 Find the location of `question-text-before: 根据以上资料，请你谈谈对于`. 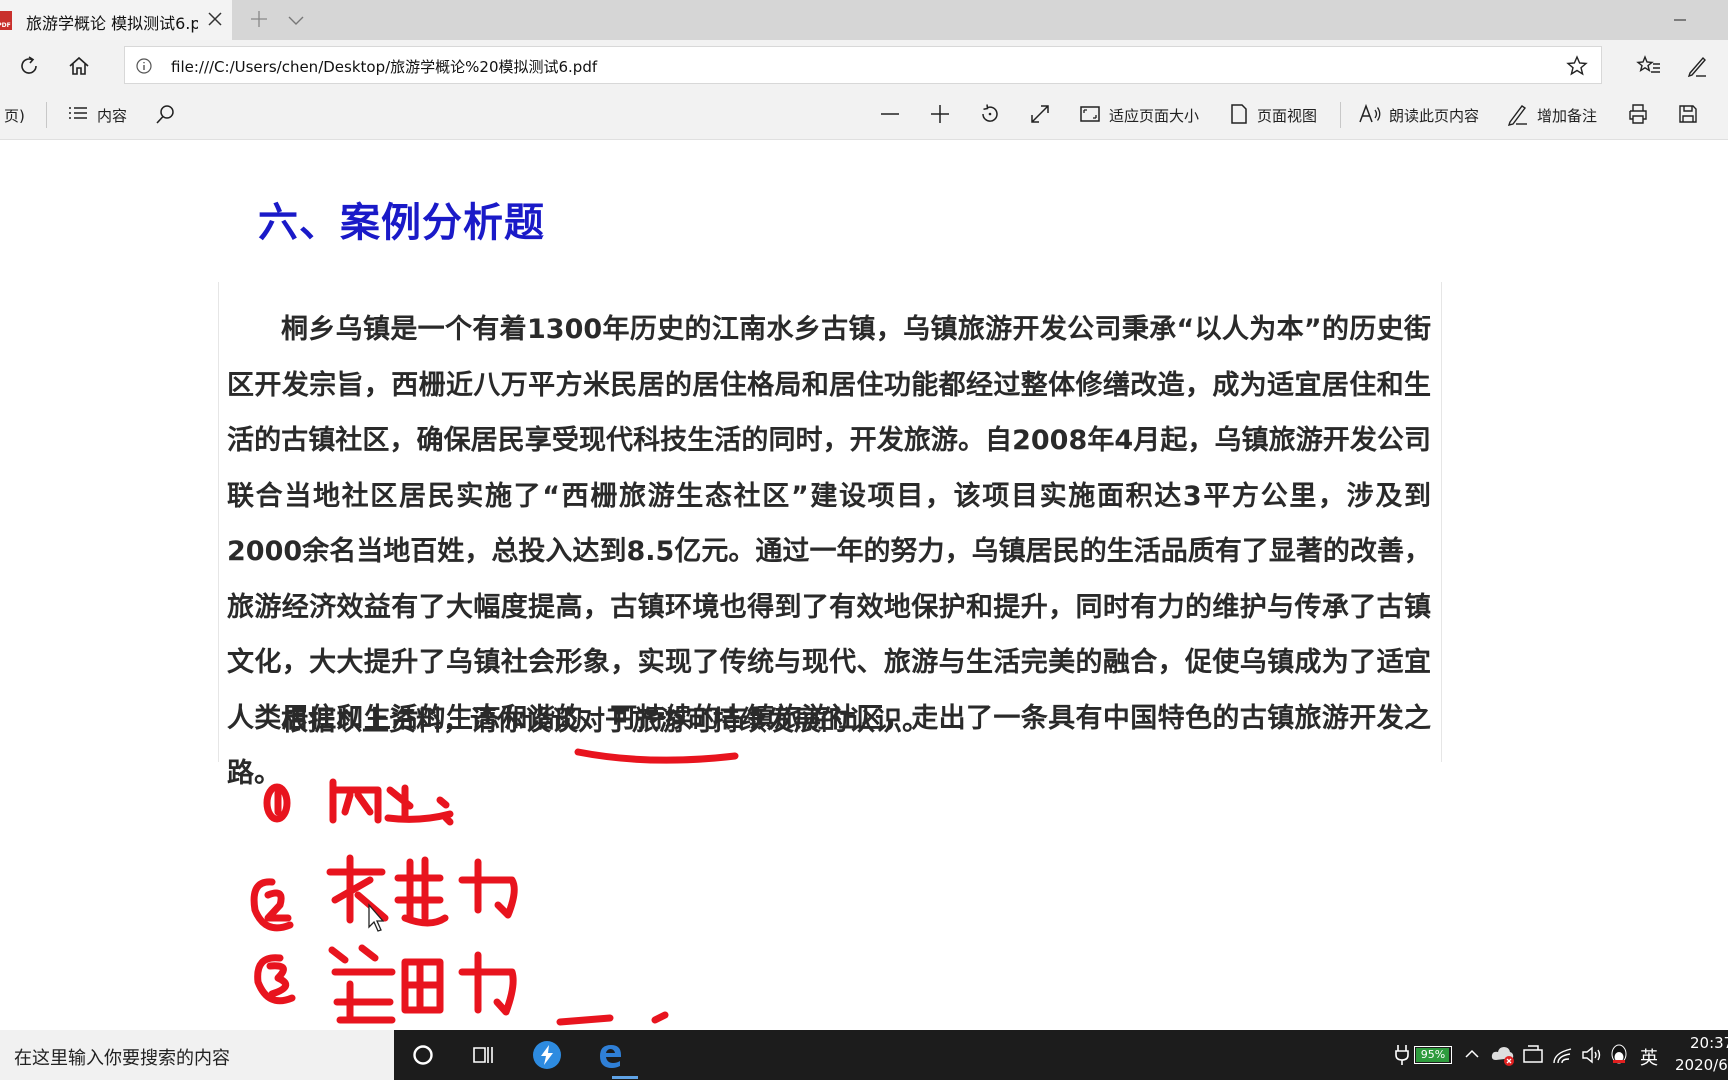

question-text-before: 根据以上资料，请你谈谈对于 is located at coordinates (456, 721).